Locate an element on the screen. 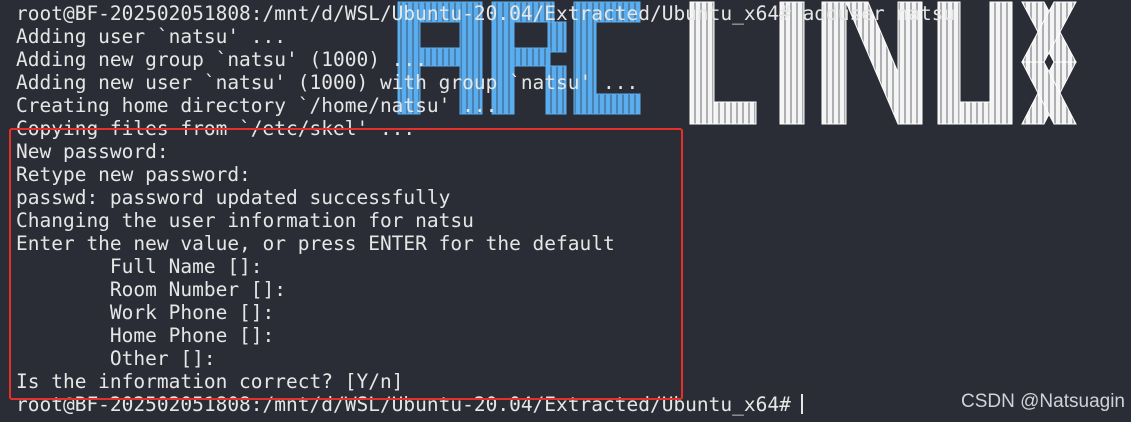 The width and height of the screenshot is (1131, 422). terminal-line: Other []: is located at coordinates (116, 358).